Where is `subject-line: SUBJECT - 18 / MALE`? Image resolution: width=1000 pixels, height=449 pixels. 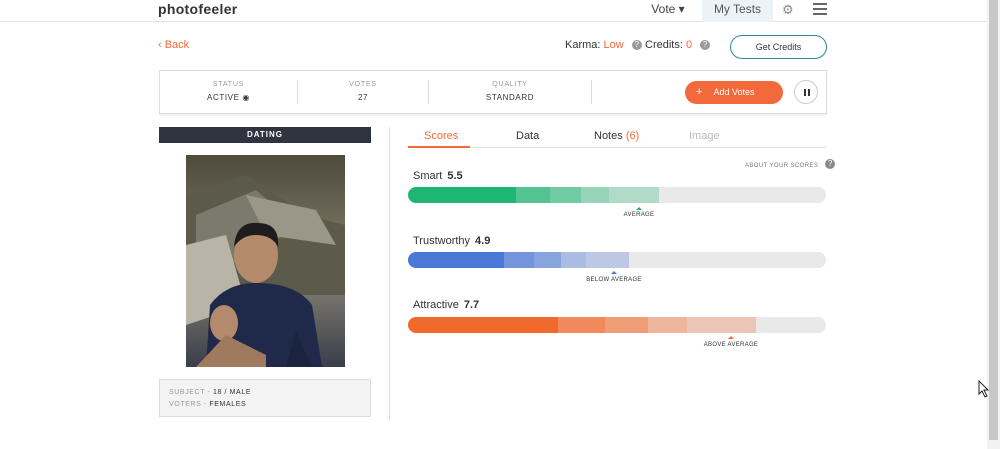 subject-line: SUBJECT - 18 / MALE is located at coordinates (210, 392).